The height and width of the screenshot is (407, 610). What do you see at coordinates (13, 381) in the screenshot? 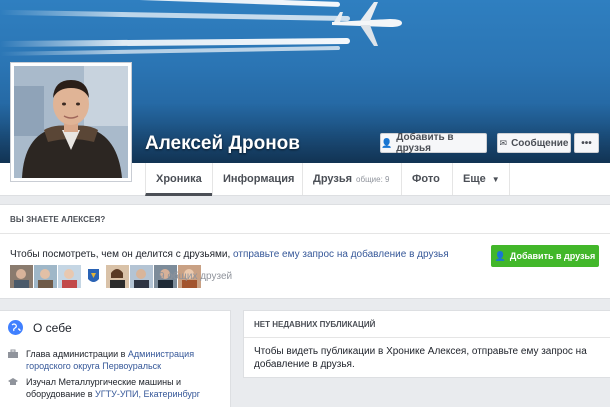
I see `graduation-cap-icon` at bounding box center [13, 381].